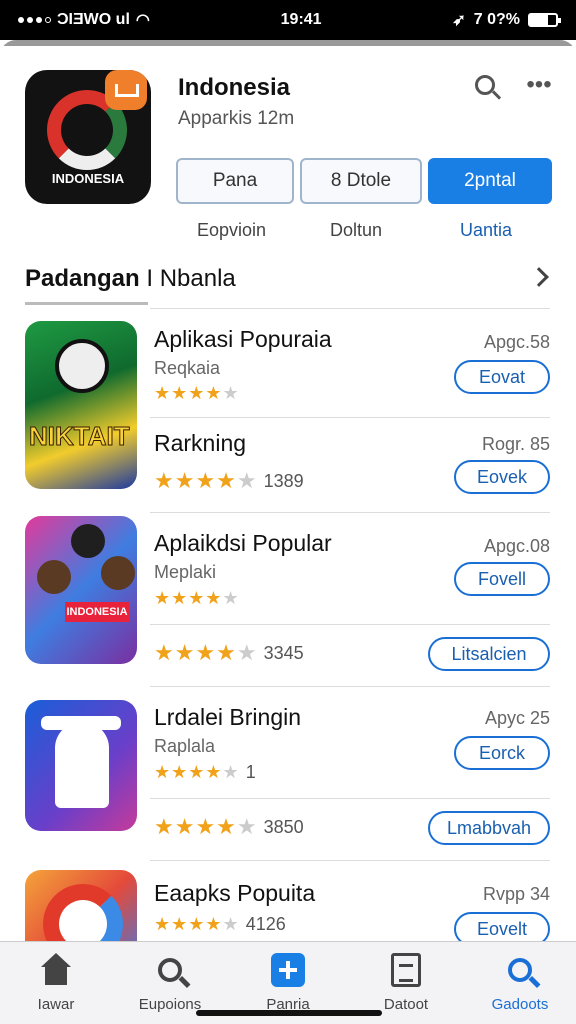 This screenshot has width=576, height=1024. Describe the element at coordinates (489, 654) in the screenshot. I see `row-action-button: Litsalcien` at that location.